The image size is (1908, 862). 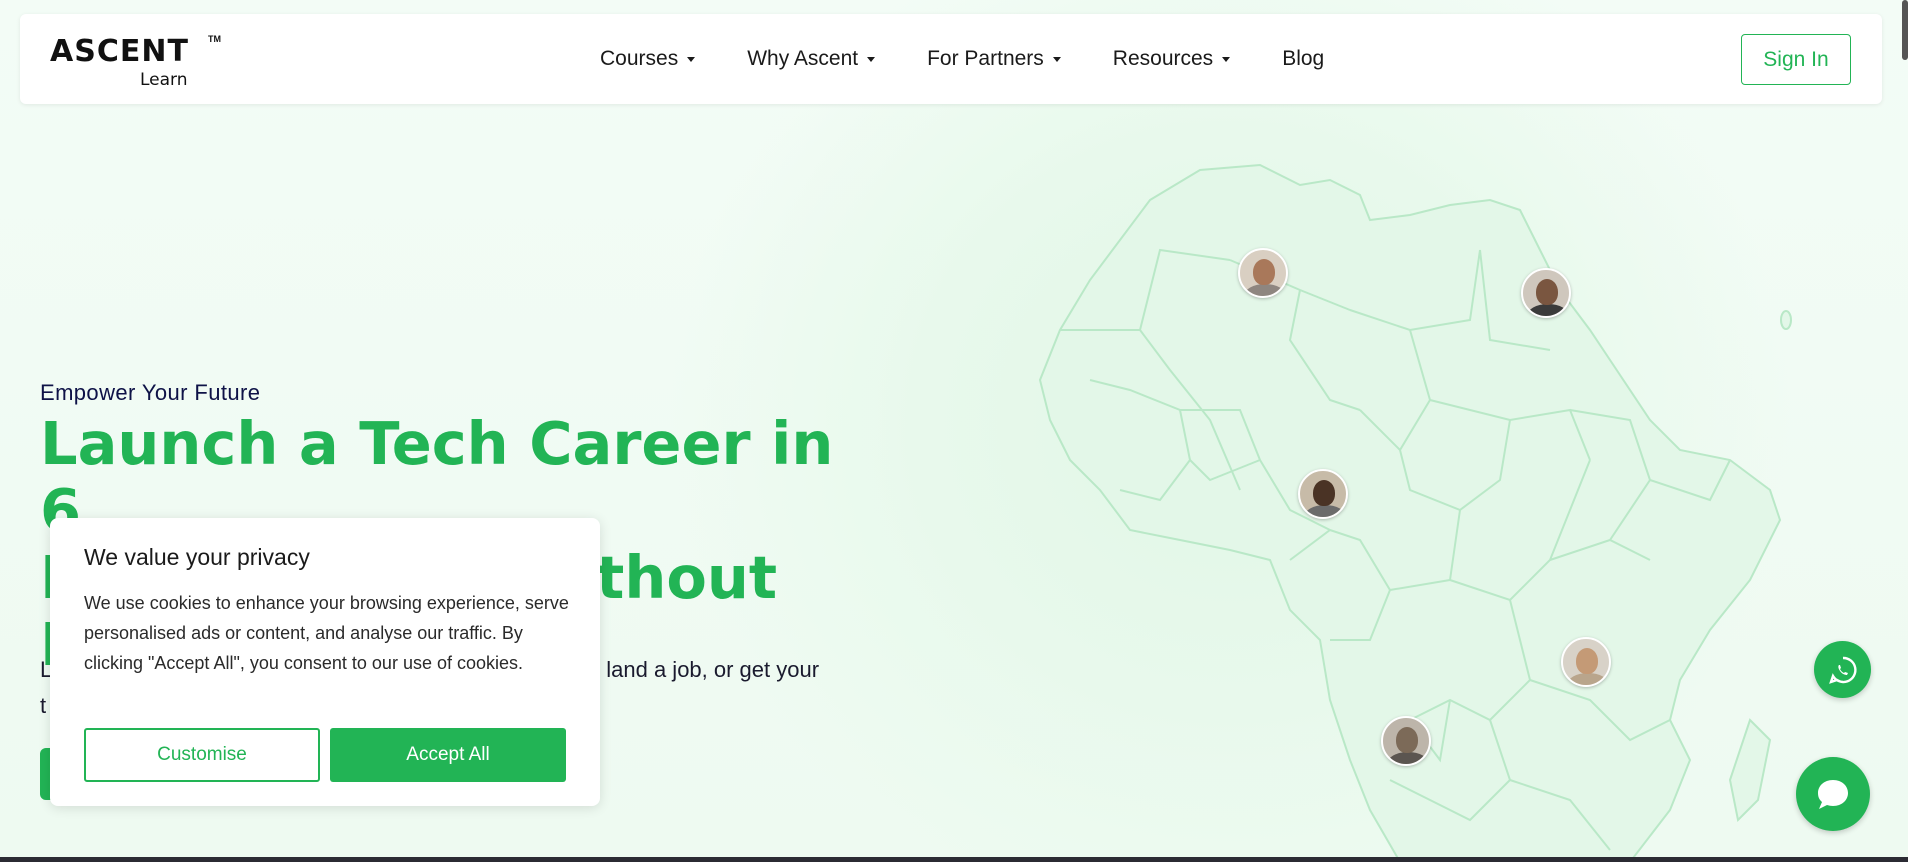 I want to click on nav-for-partners: For Partners, so click(x=994, y=59).